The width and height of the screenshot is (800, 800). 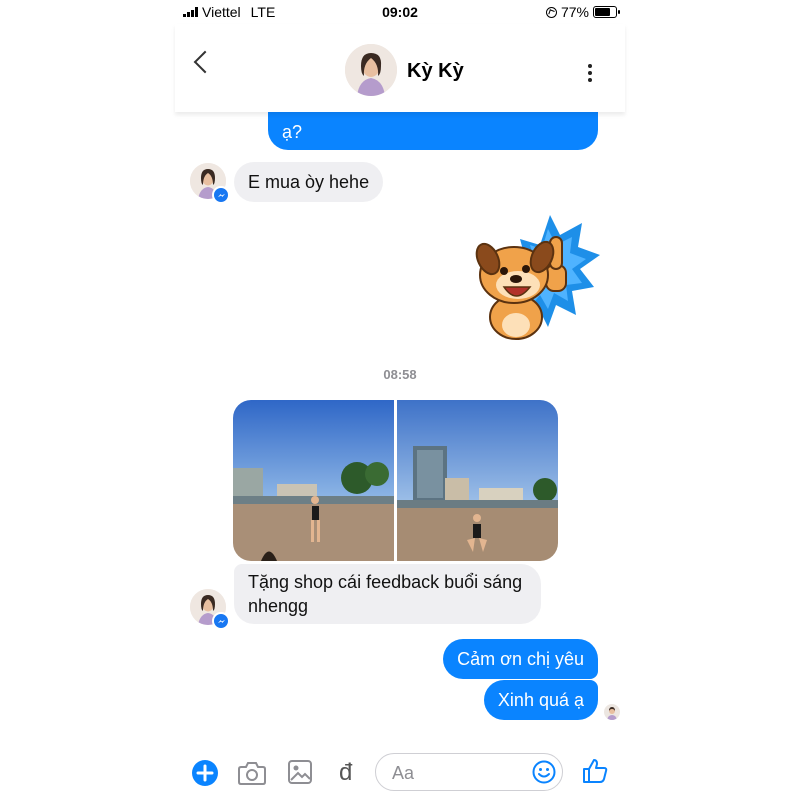 I want to click on camera-icon, so click(x=252, y=775).